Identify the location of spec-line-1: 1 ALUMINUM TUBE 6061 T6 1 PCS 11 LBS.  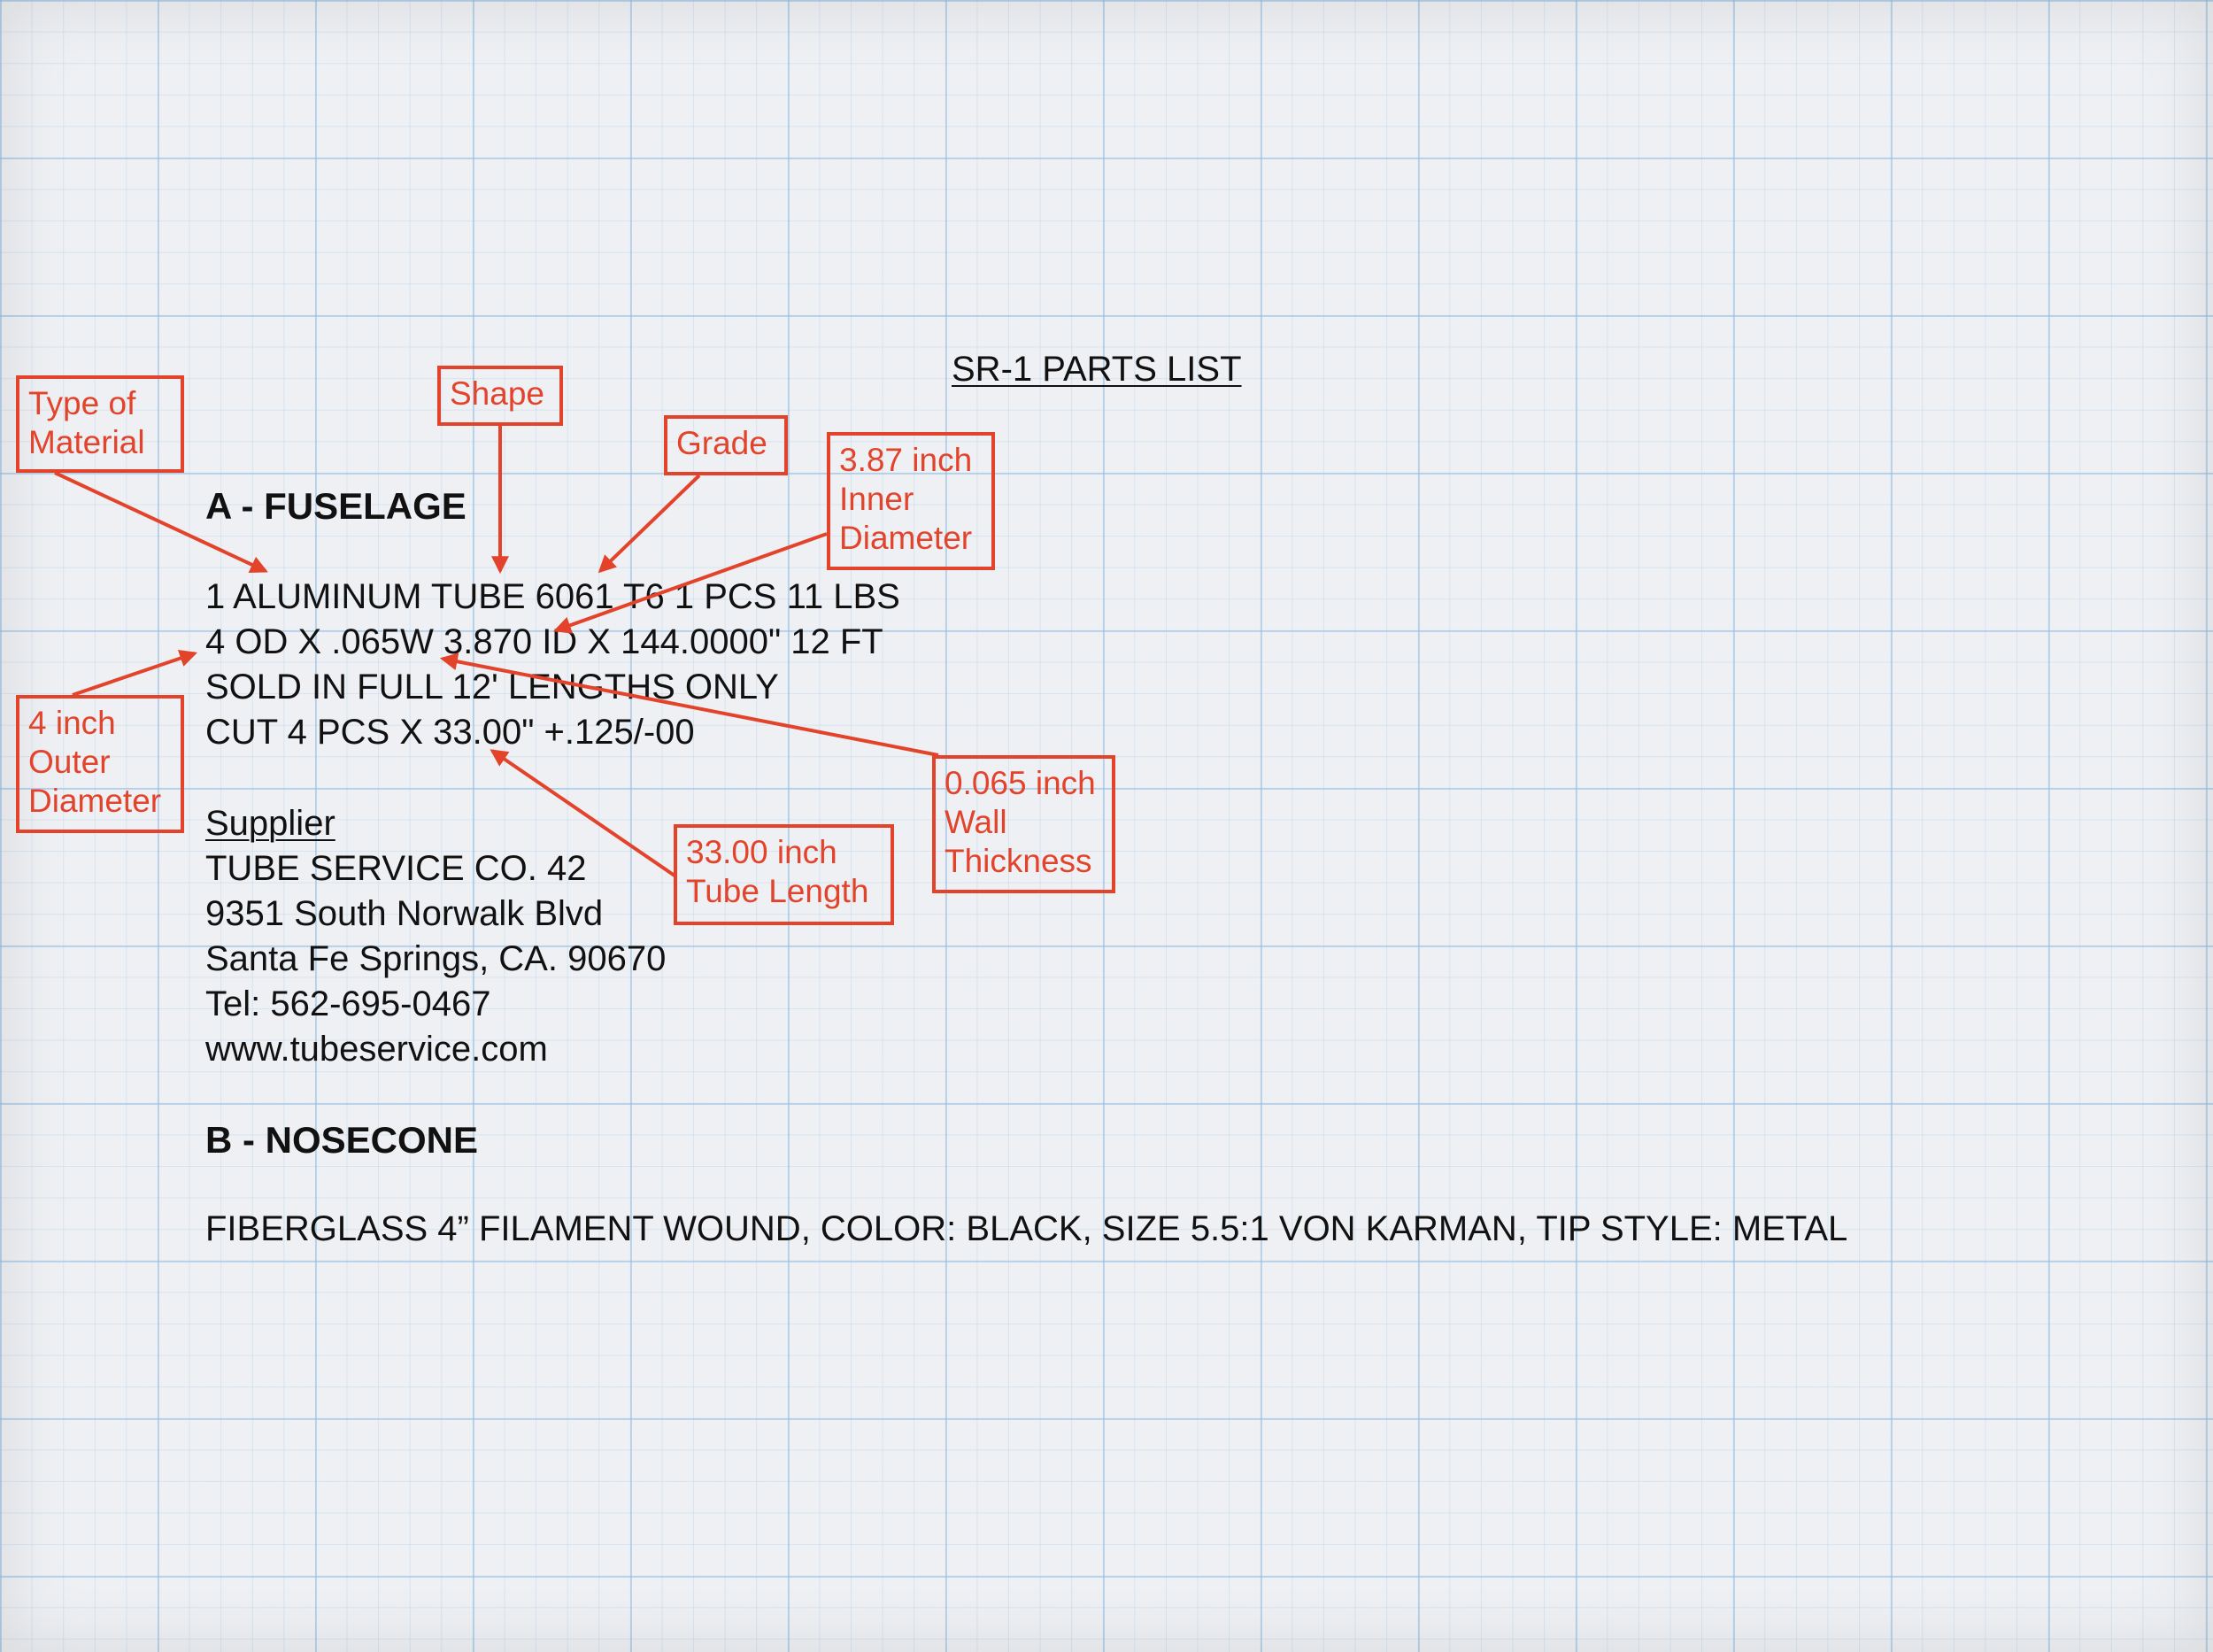
(552, 596).